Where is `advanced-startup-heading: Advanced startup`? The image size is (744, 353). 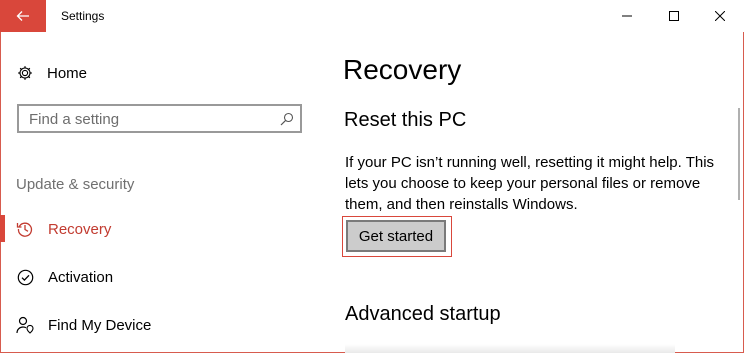 advanced-startup-heading: Advanced startup is located at coordinates (423, 314).